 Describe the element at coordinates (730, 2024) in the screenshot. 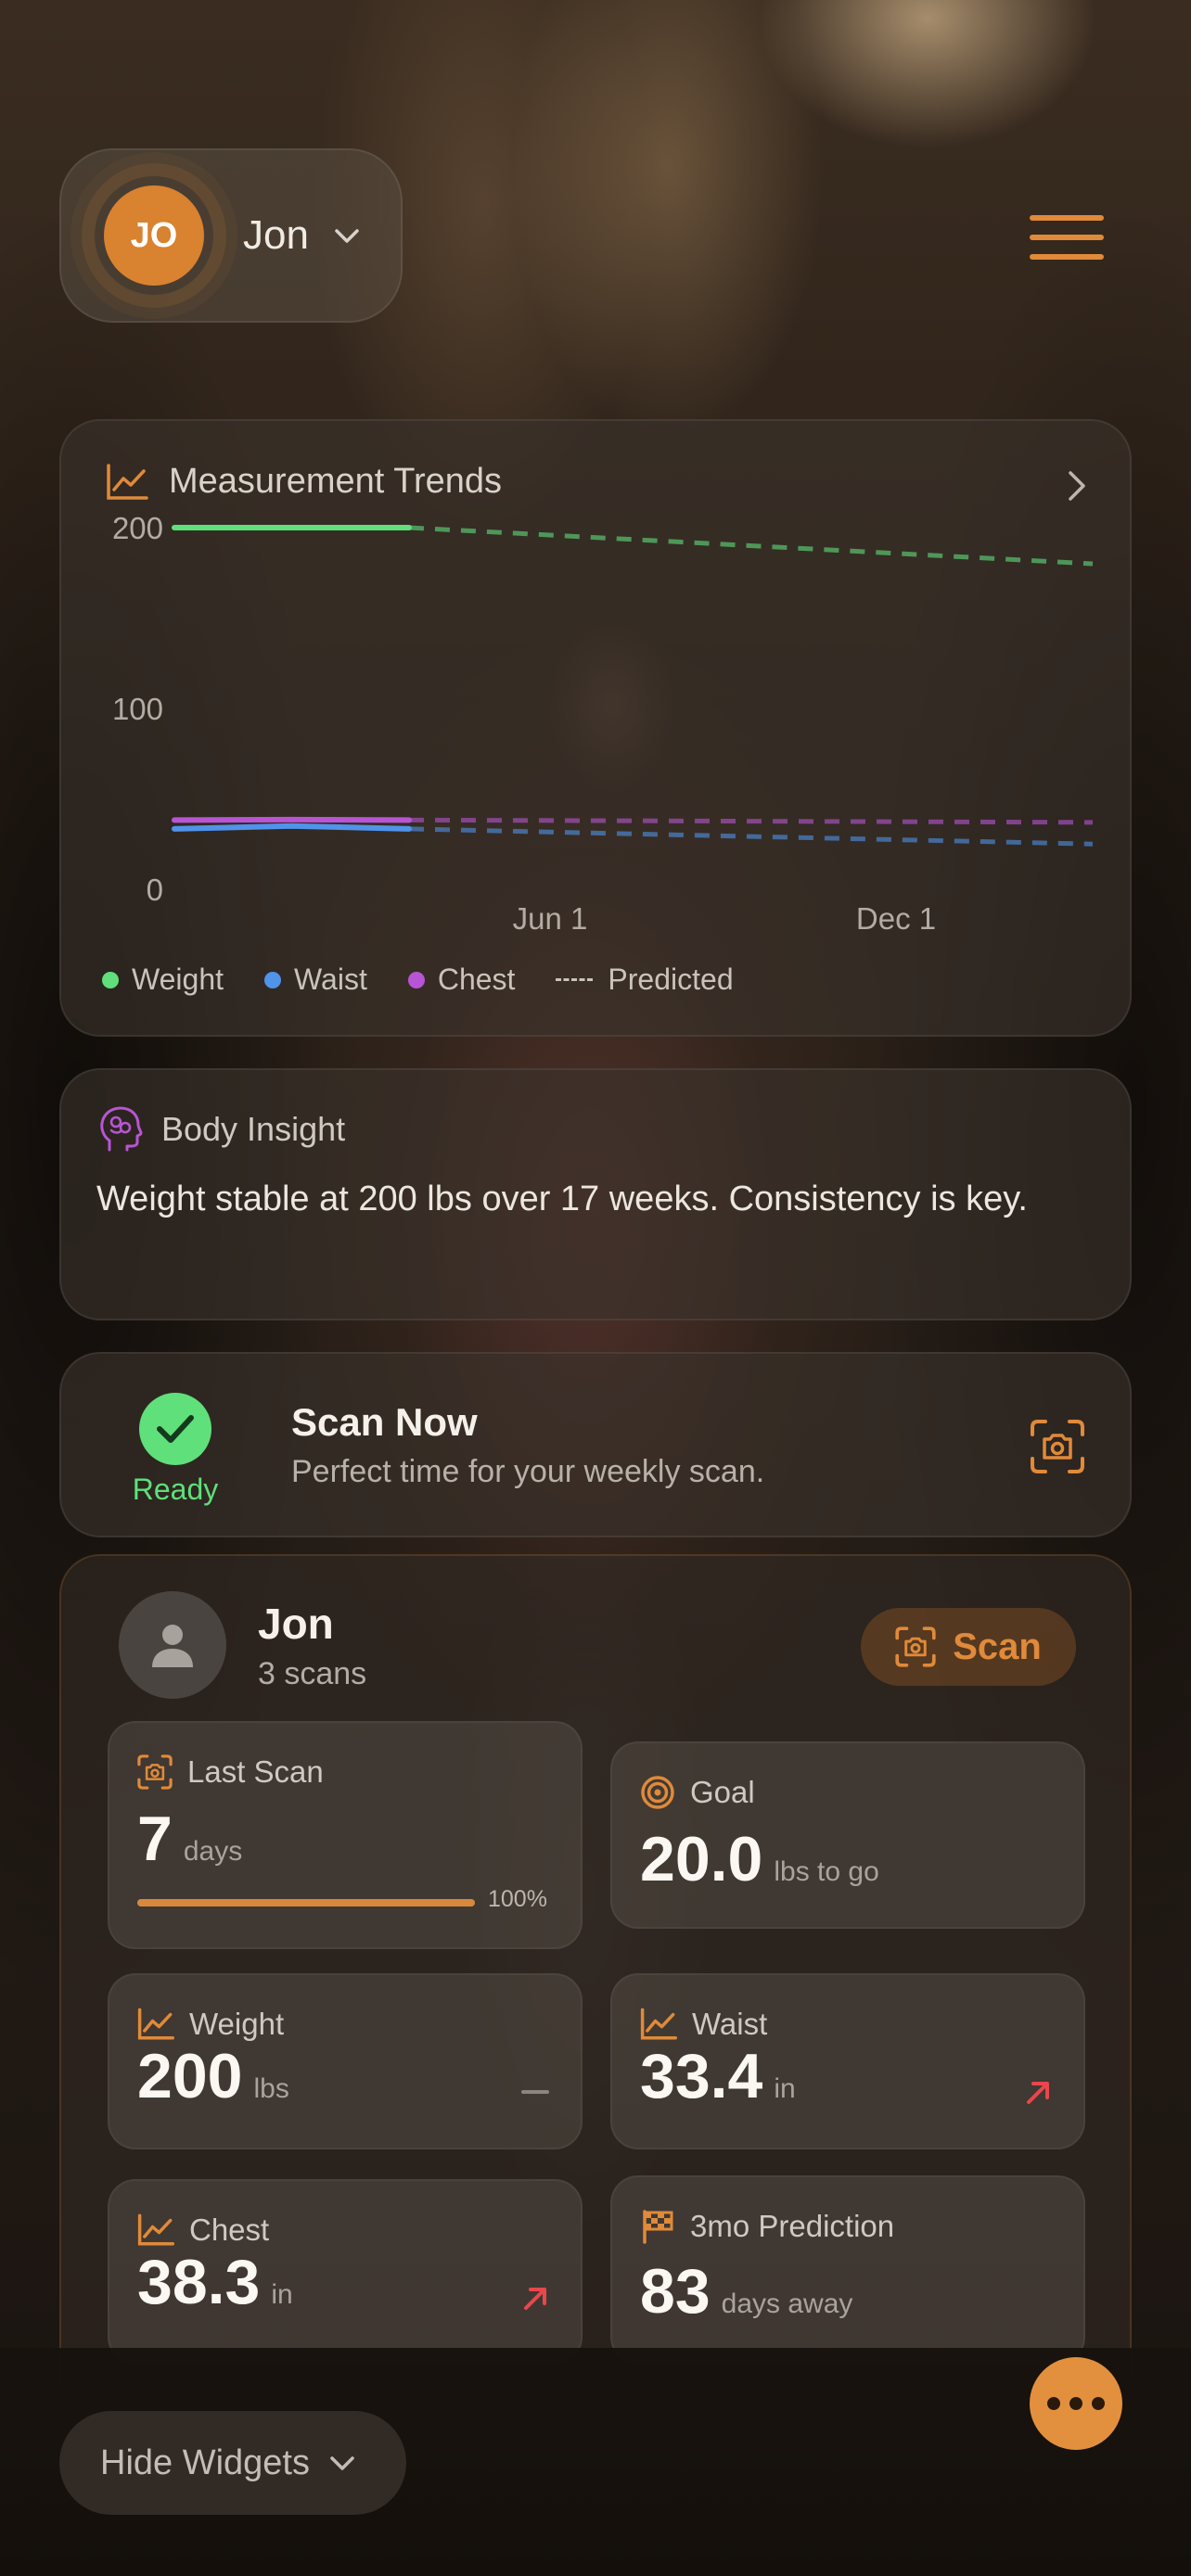

I see `tile-label: Waist` at that location.